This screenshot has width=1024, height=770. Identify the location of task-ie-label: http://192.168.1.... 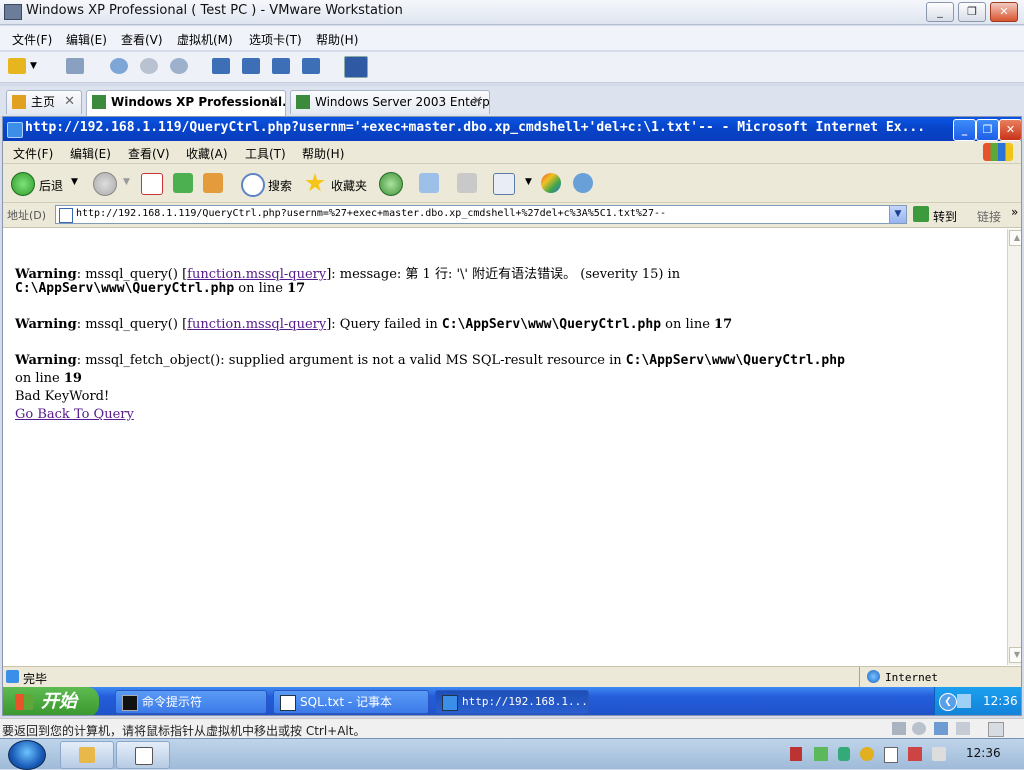
(525, 701).